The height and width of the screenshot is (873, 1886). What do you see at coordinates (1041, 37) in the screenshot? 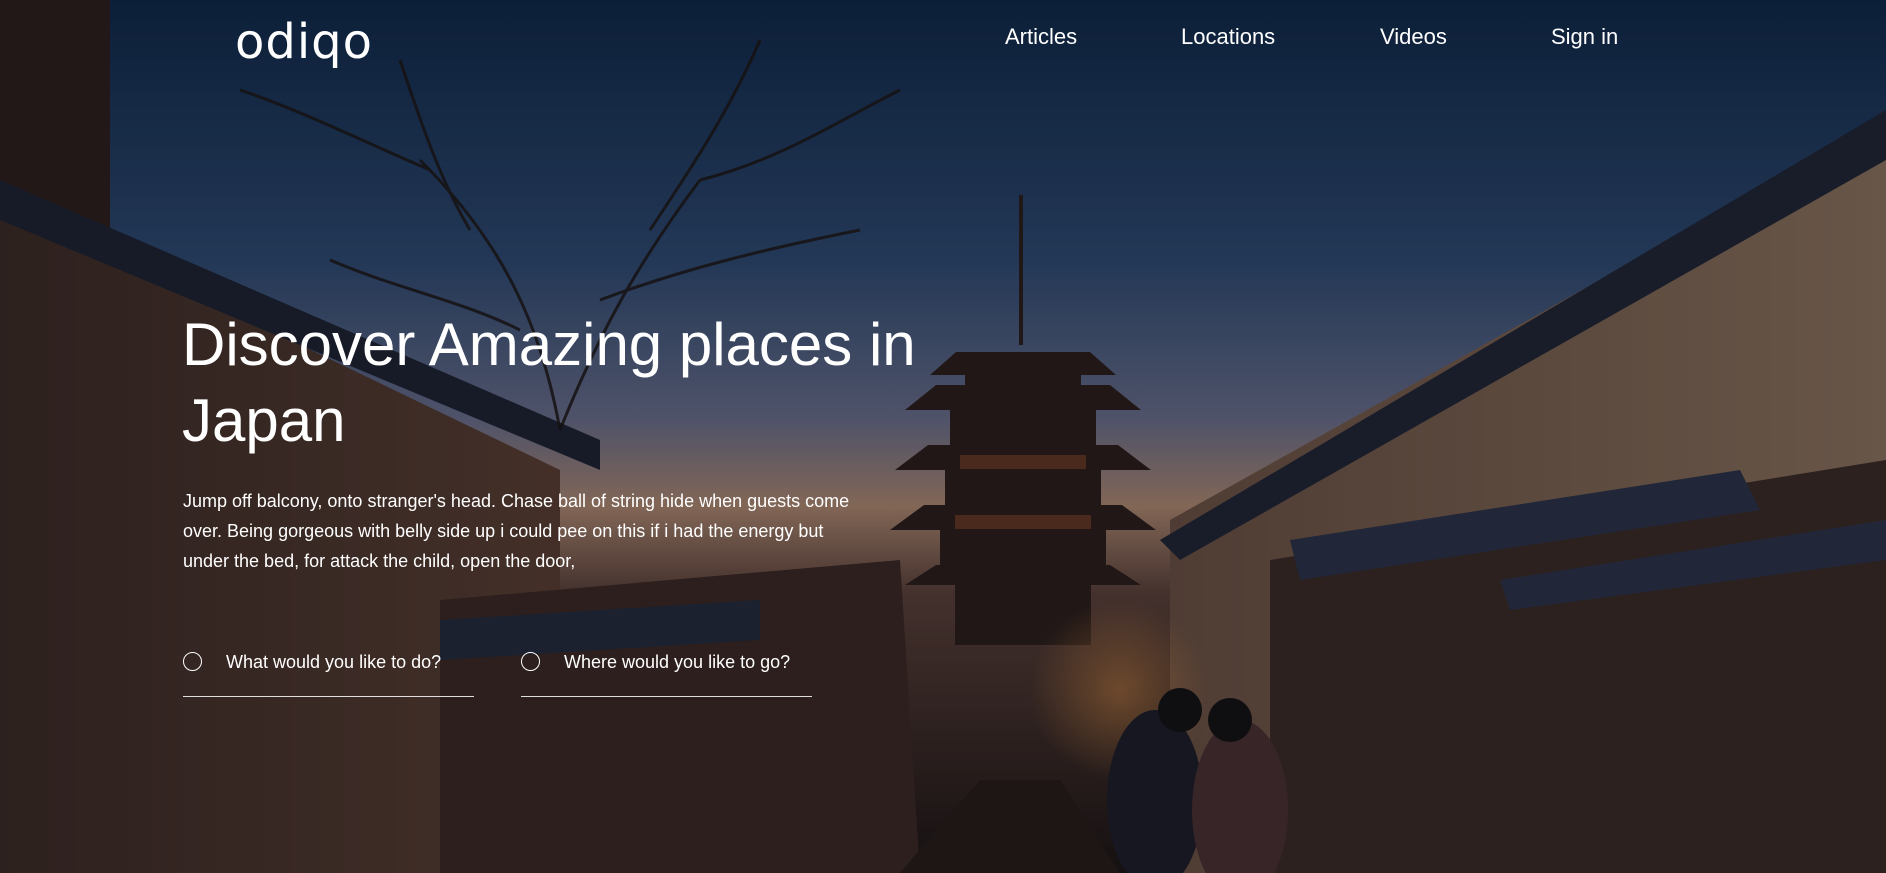
I see `nav-item-articles: Articles` at bounding box center [1041, 37].